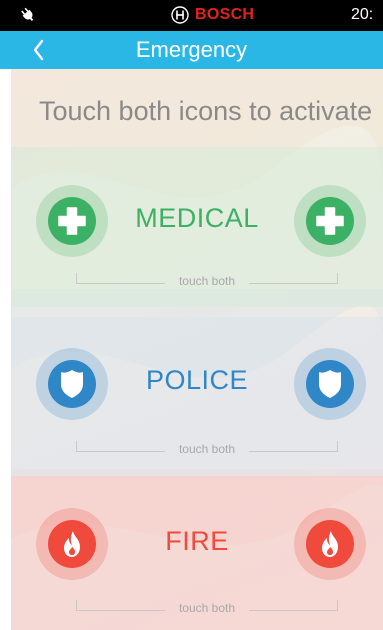 The image size is (383, 630). I want to click on police-right-button, so click(330, 384).